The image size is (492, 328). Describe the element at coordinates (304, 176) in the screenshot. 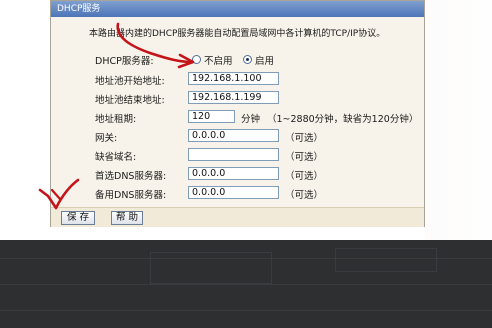

I see `primary-dns-hint: （可选）` at that location.